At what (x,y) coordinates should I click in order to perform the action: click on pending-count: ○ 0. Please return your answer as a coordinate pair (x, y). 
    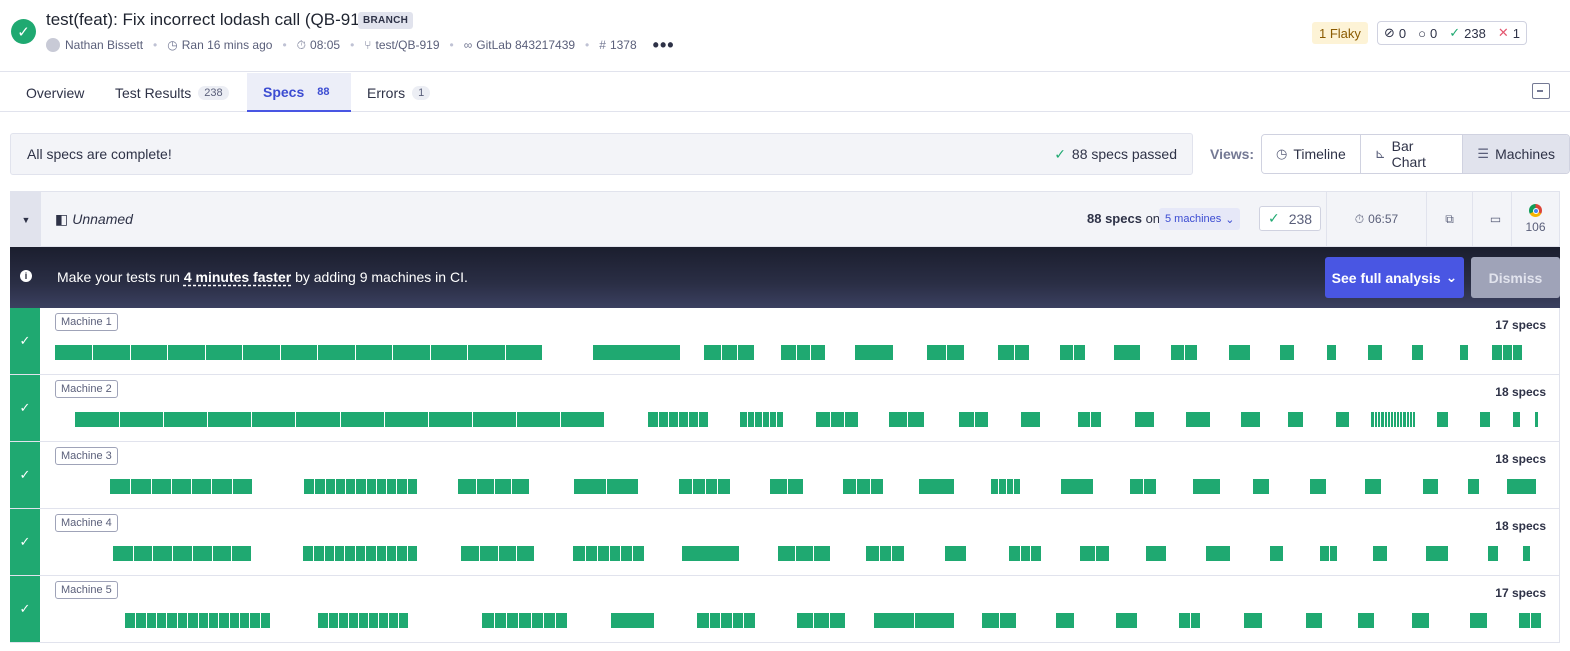
    Looking at the image, I should click on (1427, 33).